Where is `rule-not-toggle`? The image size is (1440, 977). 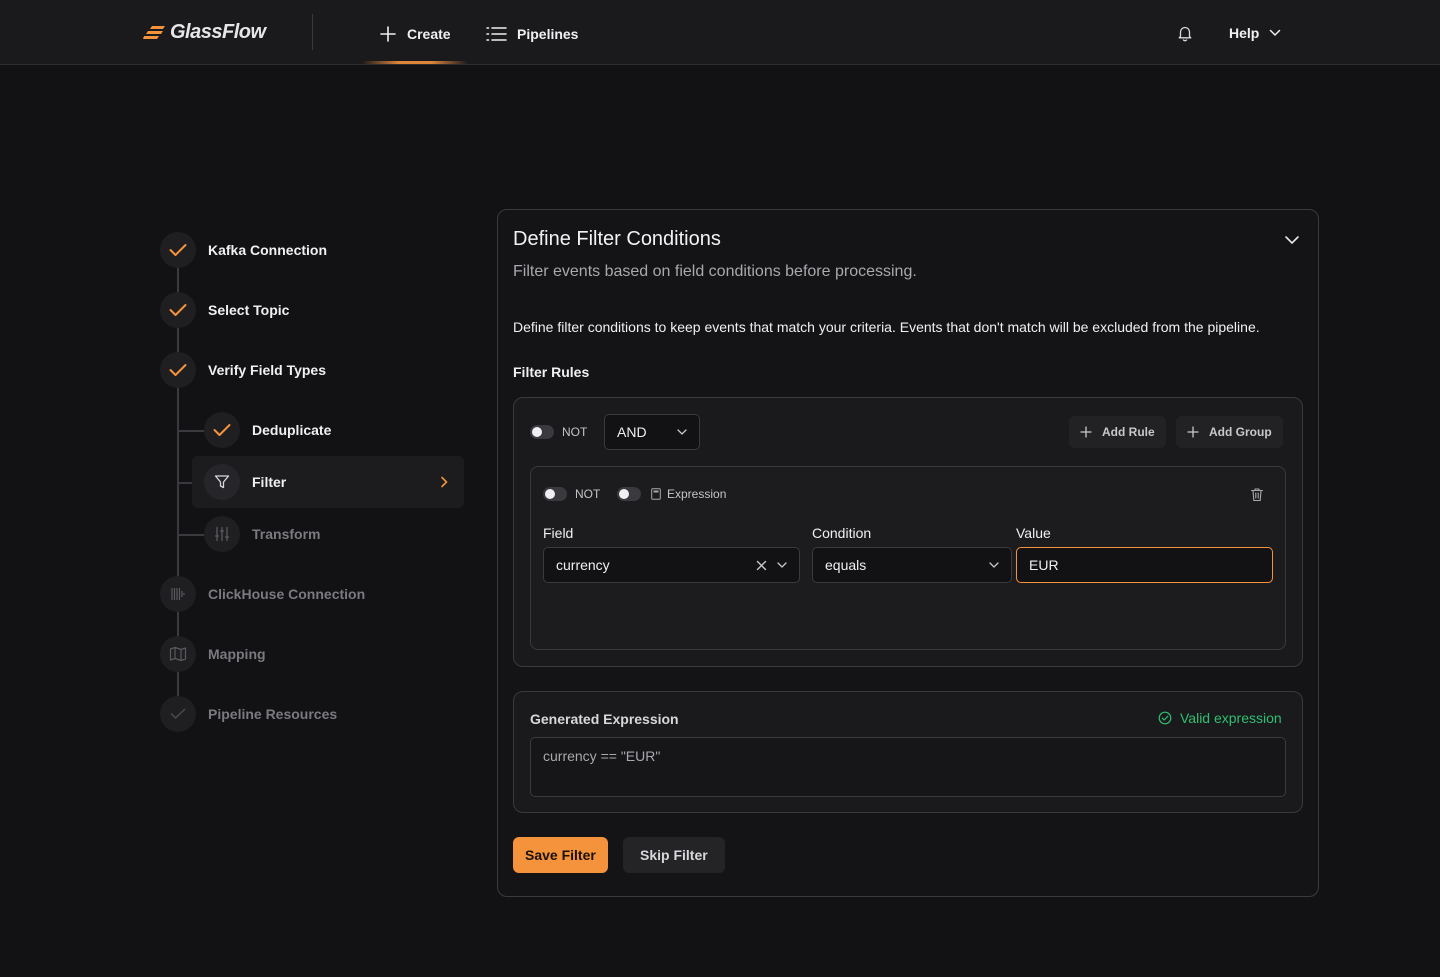
rule-not-toggle is located at coordinates (555, 494).